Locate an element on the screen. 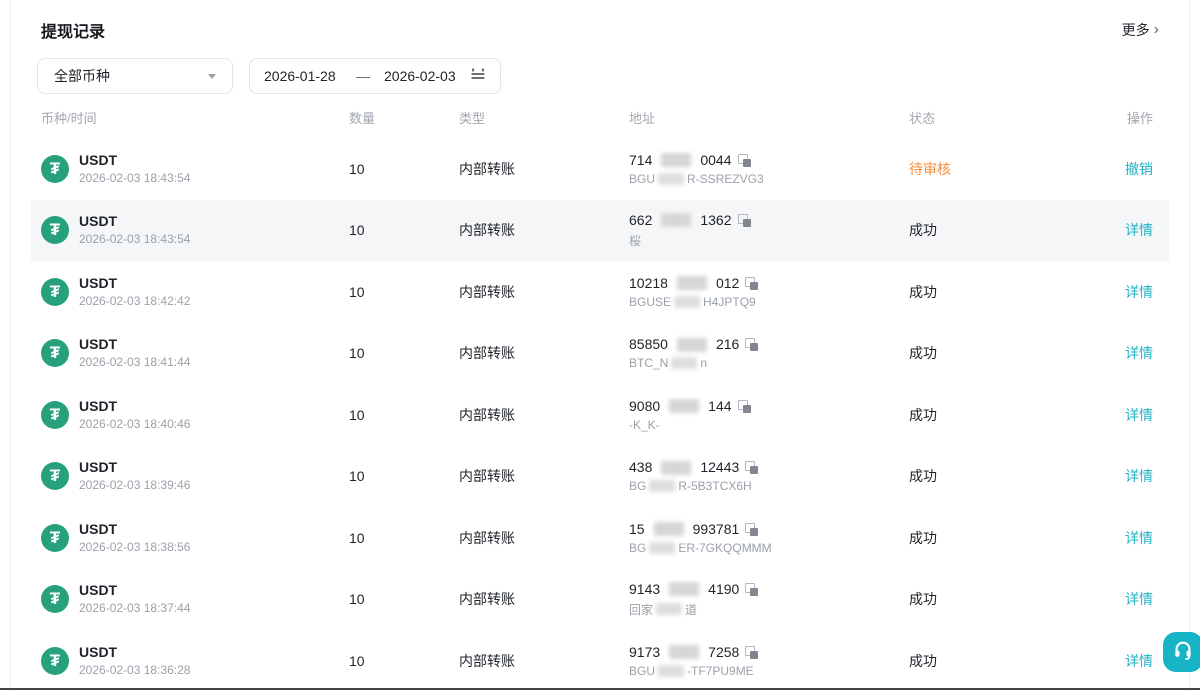 This screenshot has height=692, width=1200. address-subline: BGU -TF7PU9ME is located at coordinates (769, 671).